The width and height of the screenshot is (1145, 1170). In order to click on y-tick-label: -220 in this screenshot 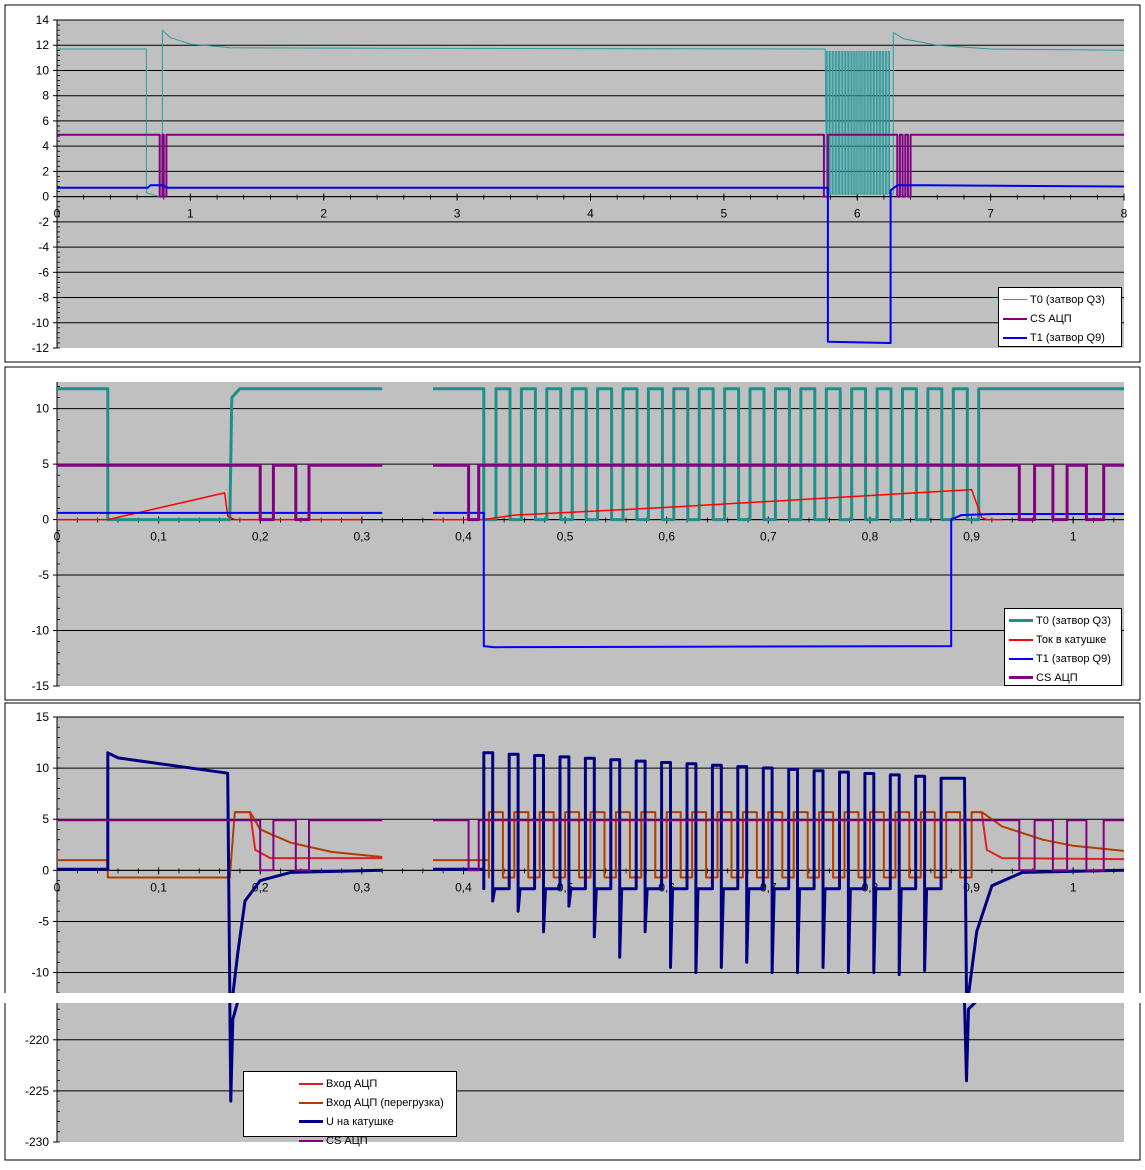, I will do `click(37, 1040)`.